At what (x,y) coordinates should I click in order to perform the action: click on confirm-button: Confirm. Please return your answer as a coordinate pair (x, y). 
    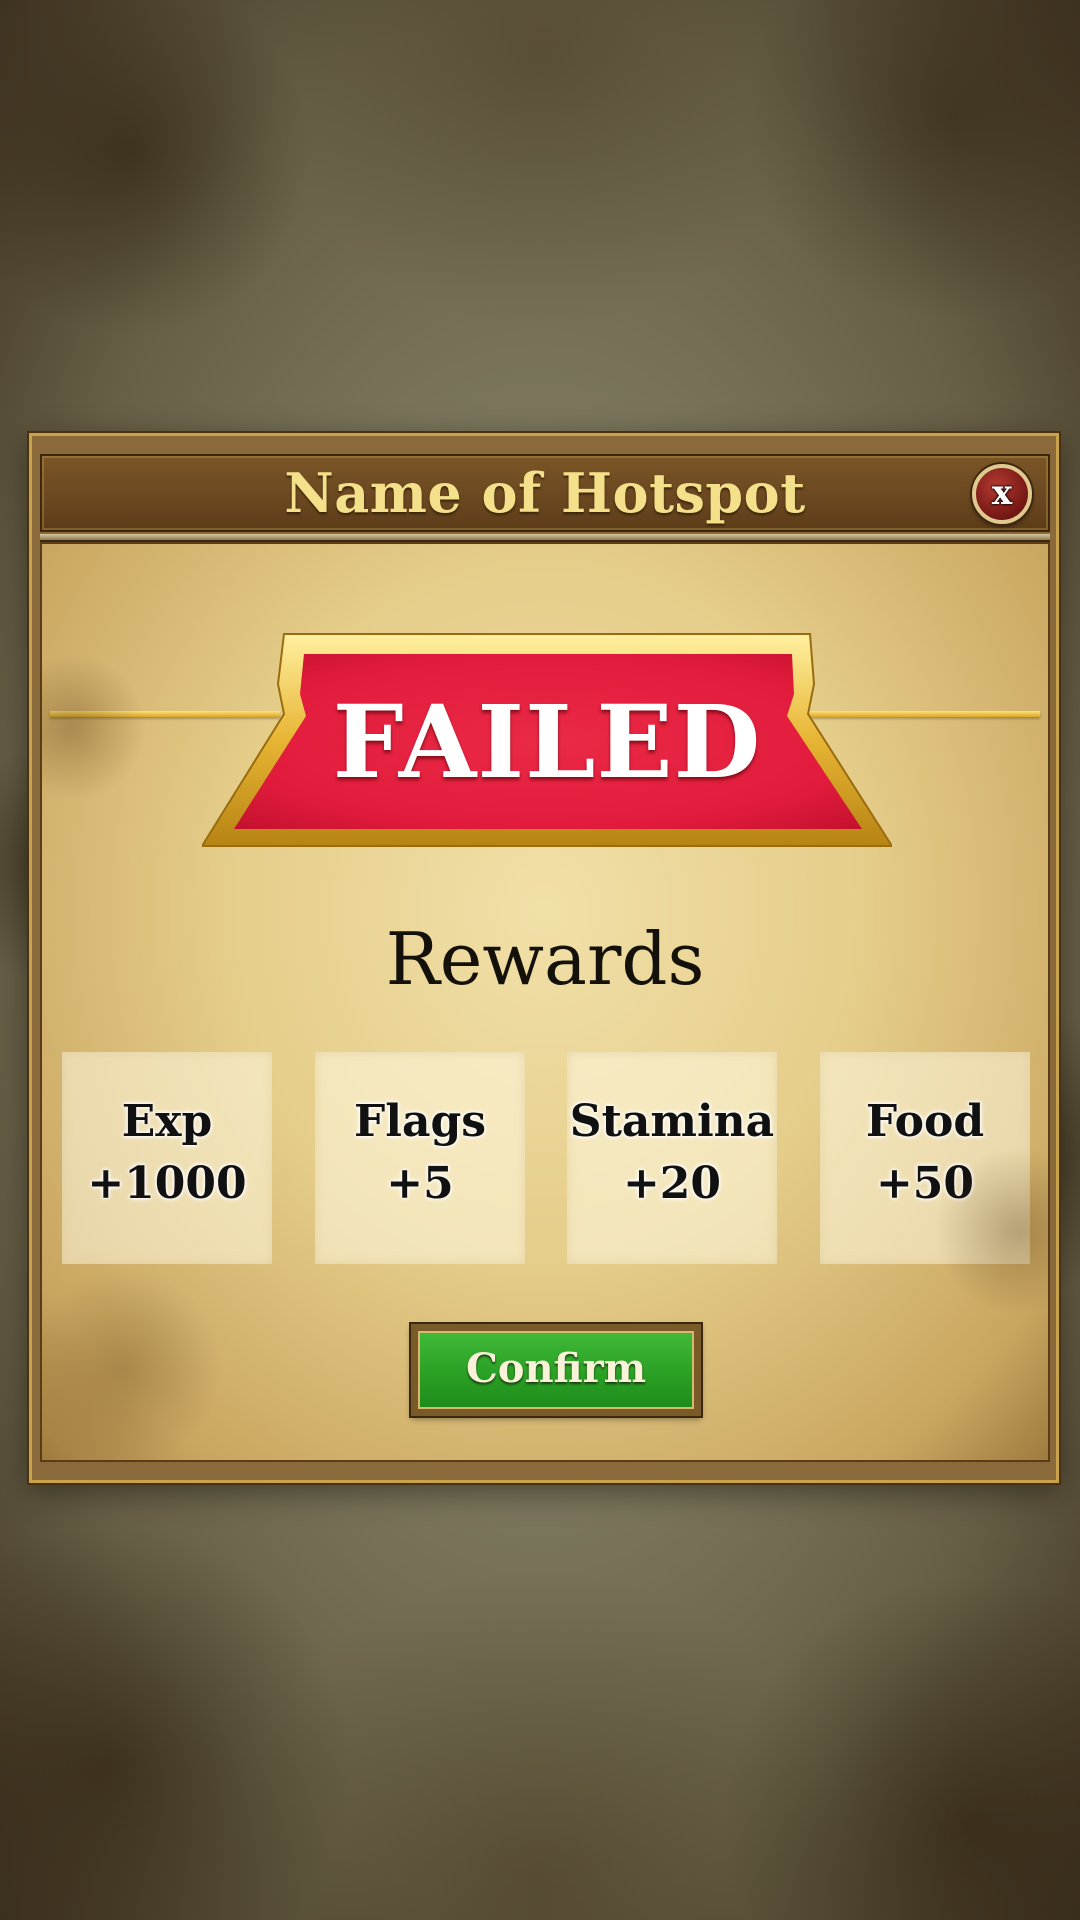
    Looking at the image, I should click on (556, 1370).